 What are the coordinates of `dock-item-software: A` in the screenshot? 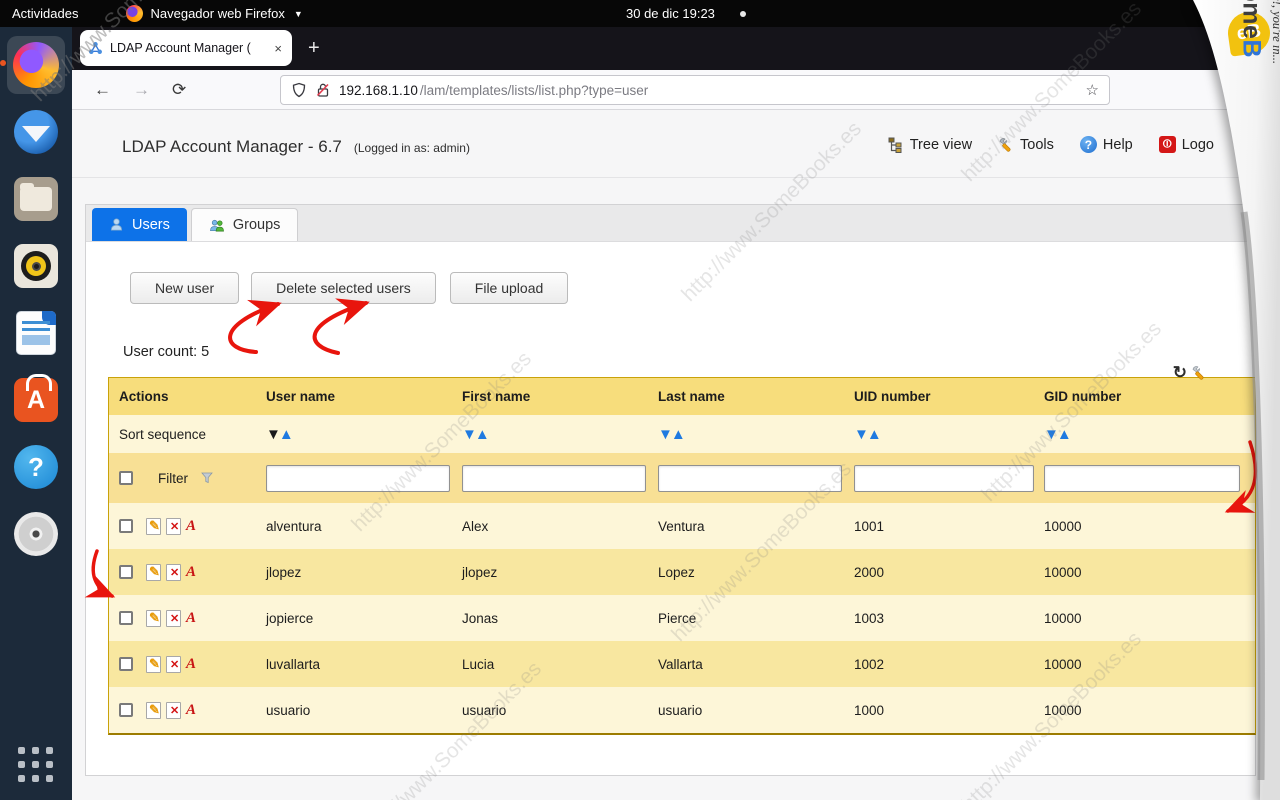 It's located at (36, 400).